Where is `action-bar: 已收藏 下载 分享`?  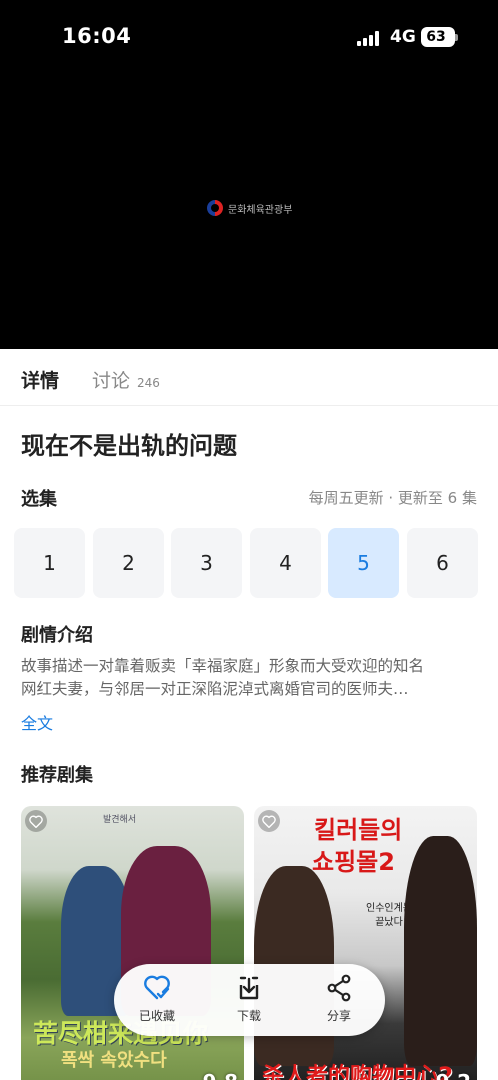
action-bar: 已收藏 下载 分享 is located at coordinates (249, 1000).